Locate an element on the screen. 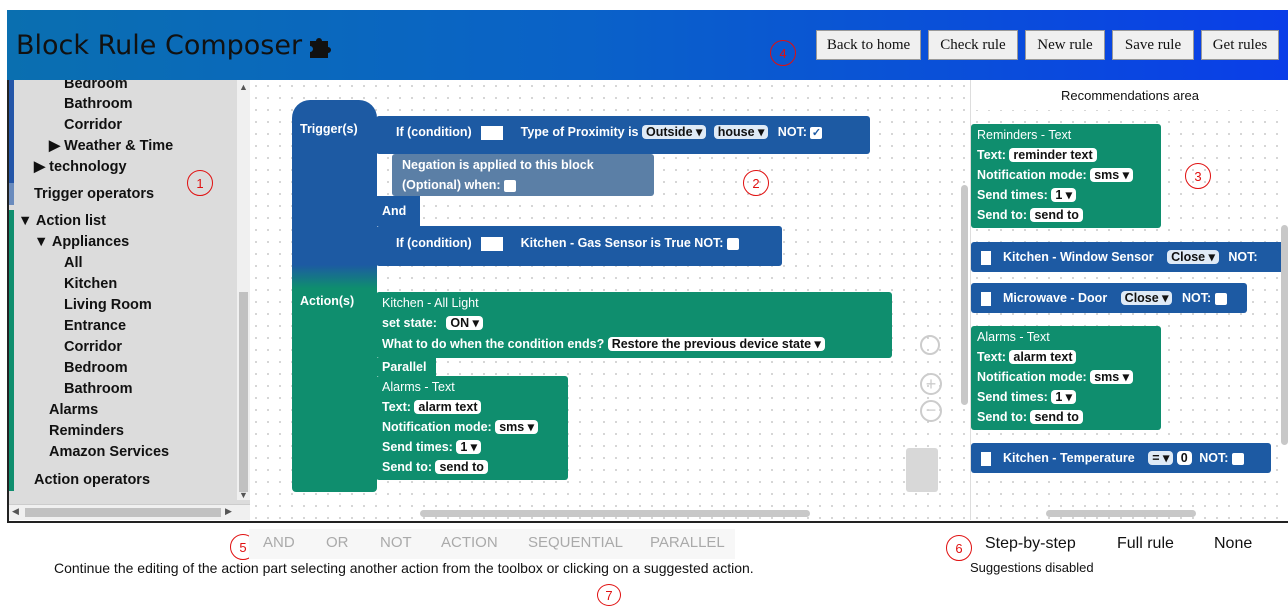  toolbox-item: Amazon Services is located at coordinates (109, 452).